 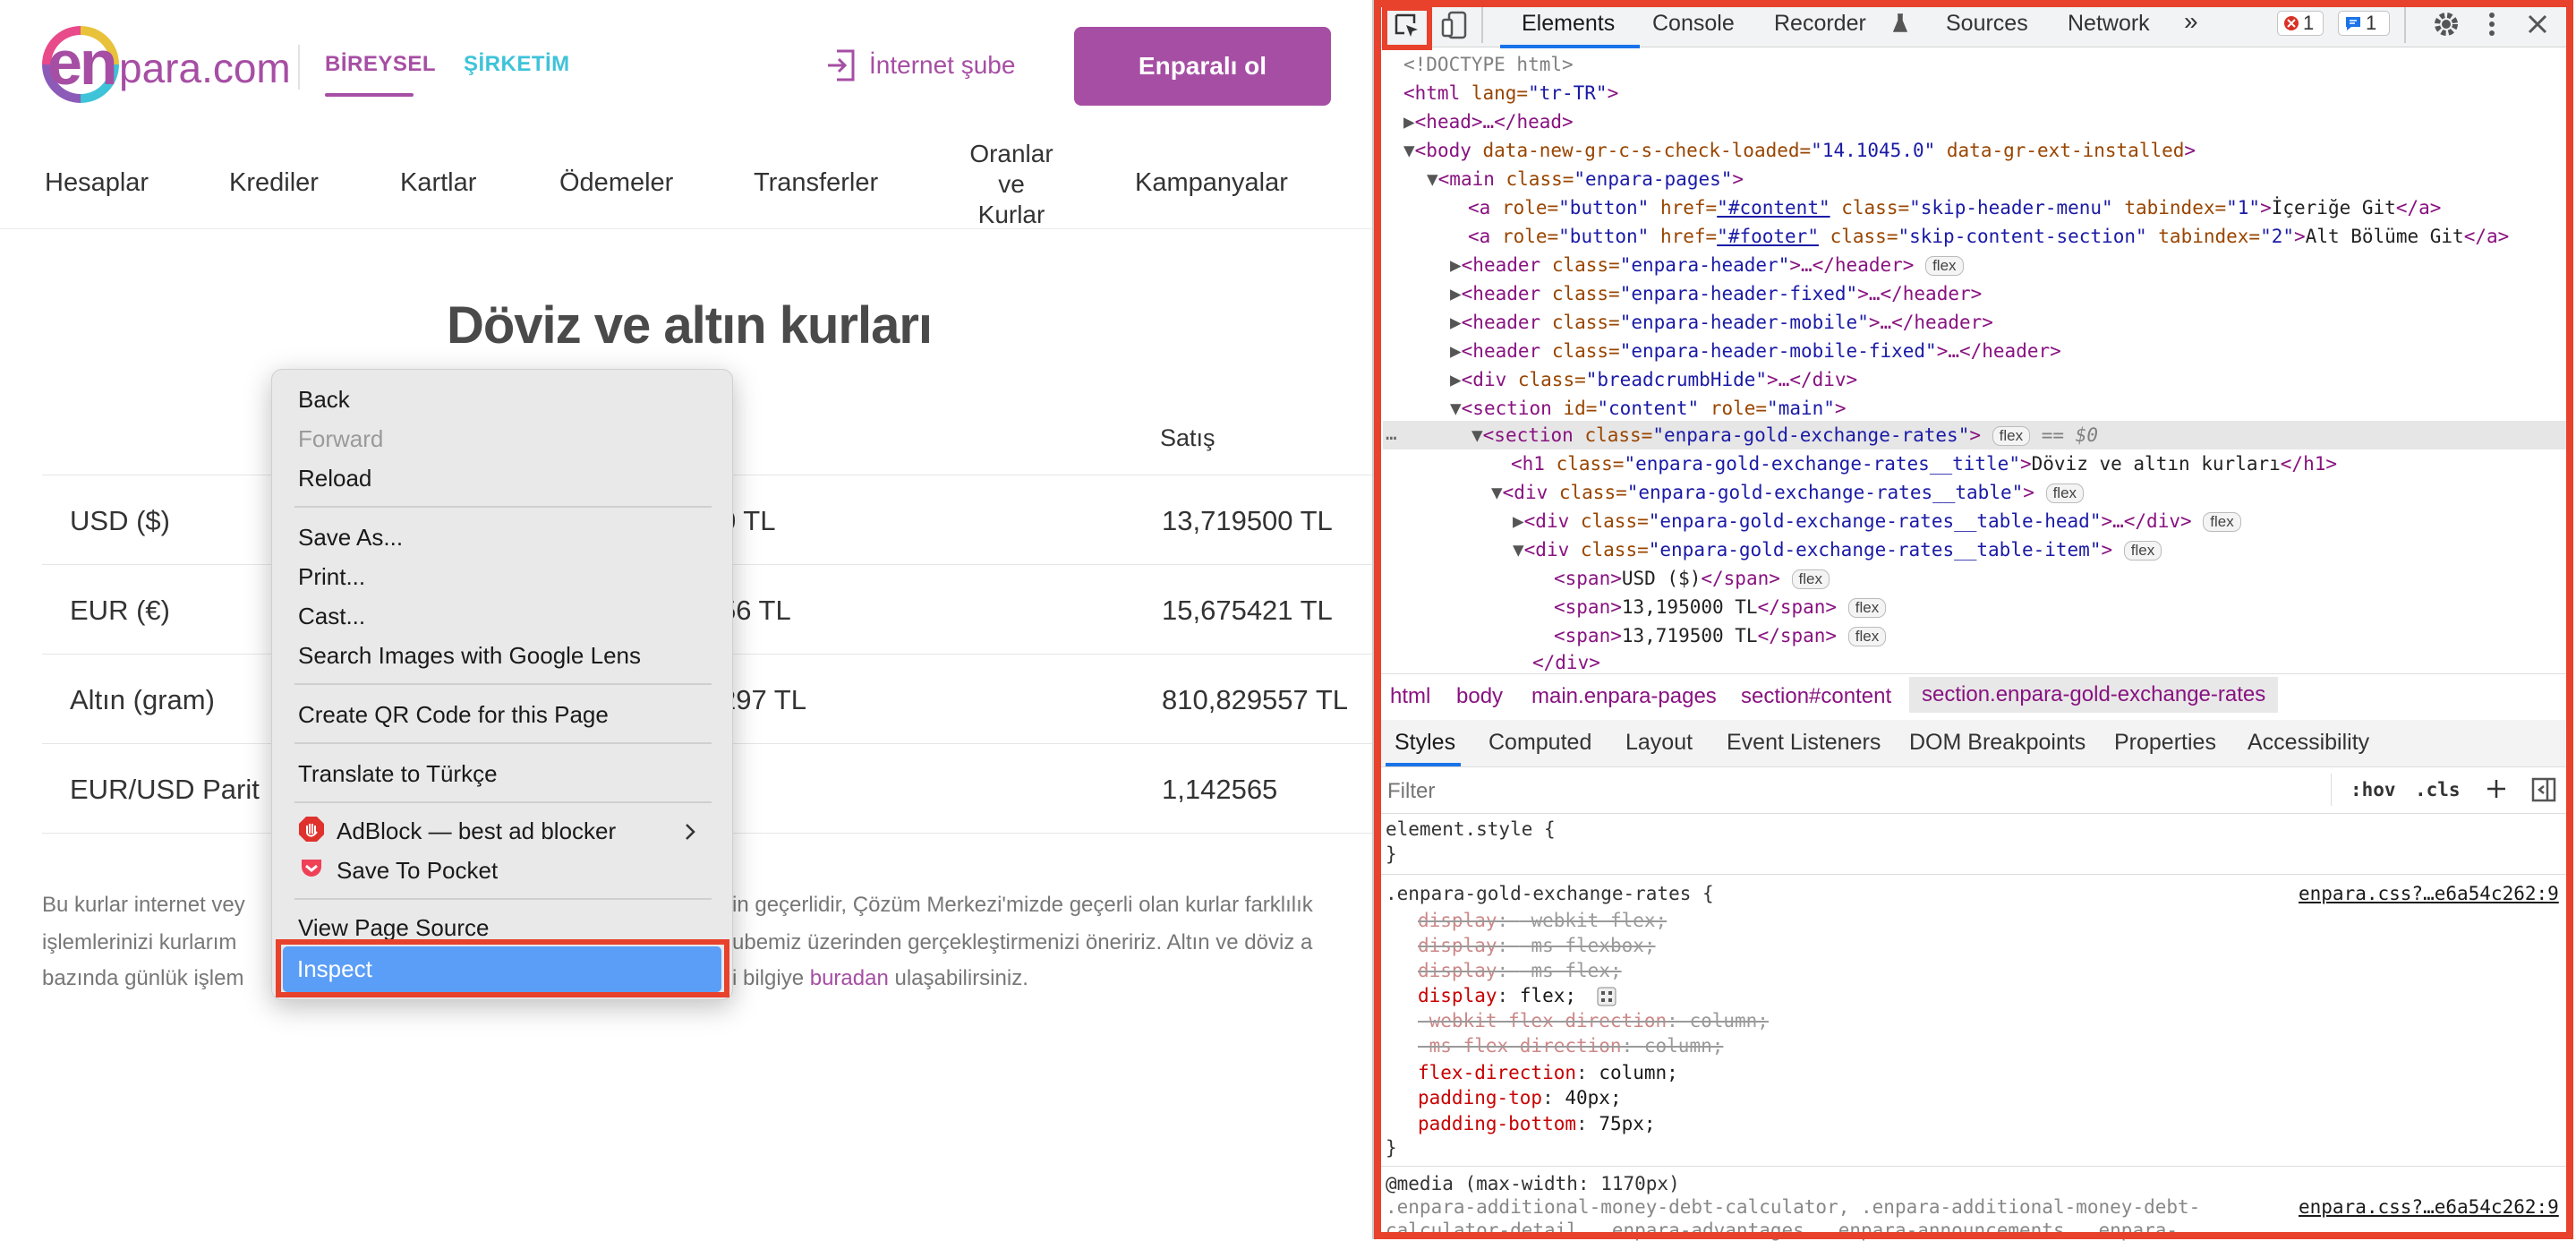 I want to click on segment-active-underline, so click(x=369, y=95).